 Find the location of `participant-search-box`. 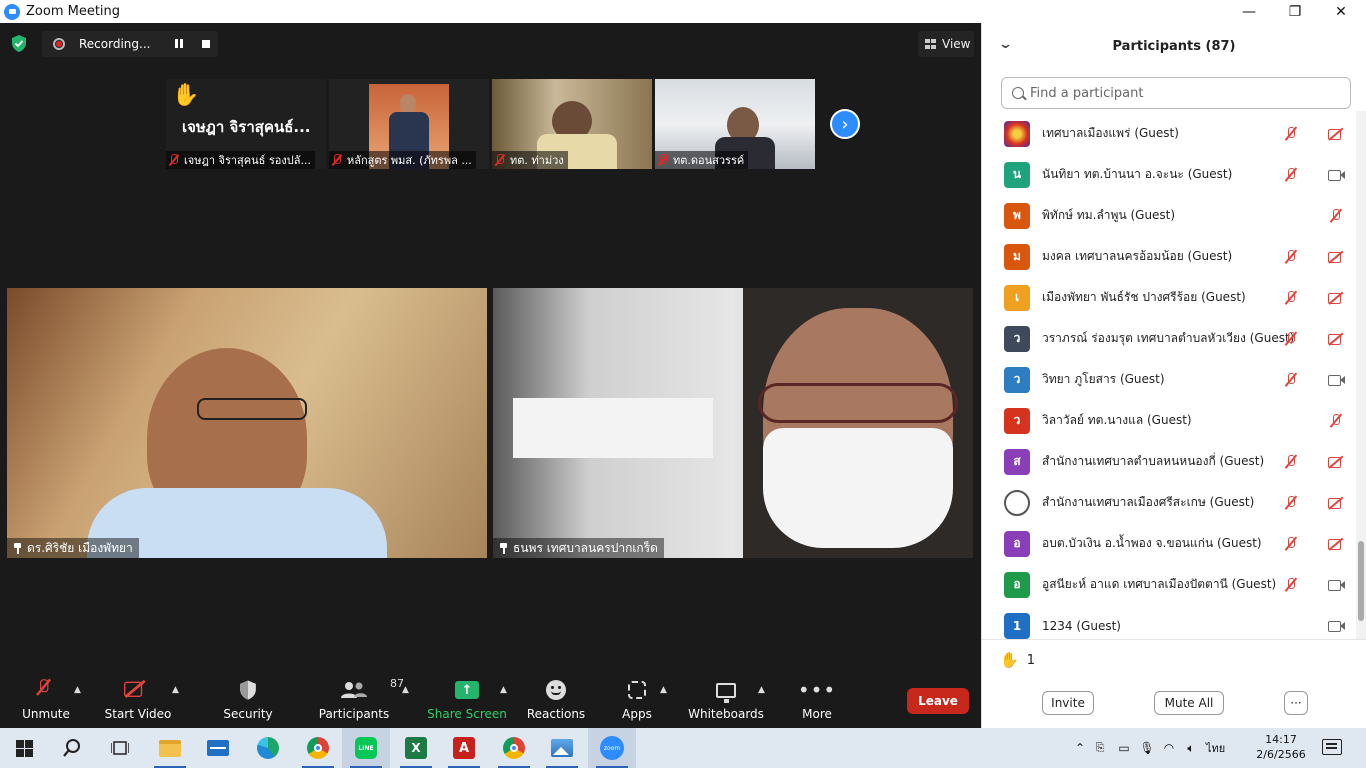

participant-search-box is located at coordinates (1176, 93).